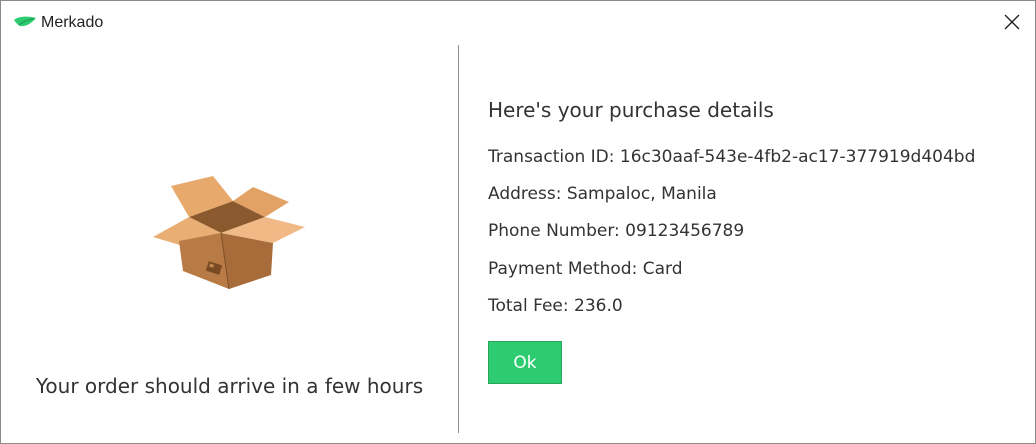 This screenshot has height=444, width=1036. Describe the element at coordinates (518, 23) in the screenshot. I see `title-bar: Merkado` at that location.